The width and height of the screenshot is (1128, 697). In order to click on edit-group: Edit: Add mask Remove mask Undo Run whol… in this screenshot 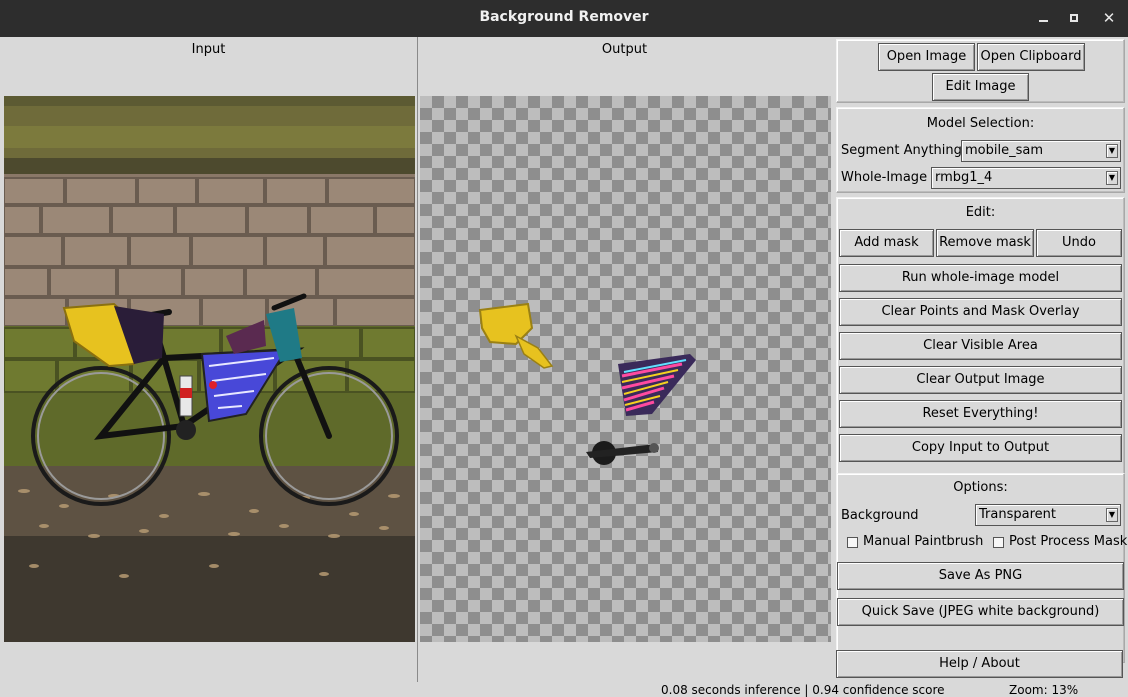, I will do `click(980, 336)`.